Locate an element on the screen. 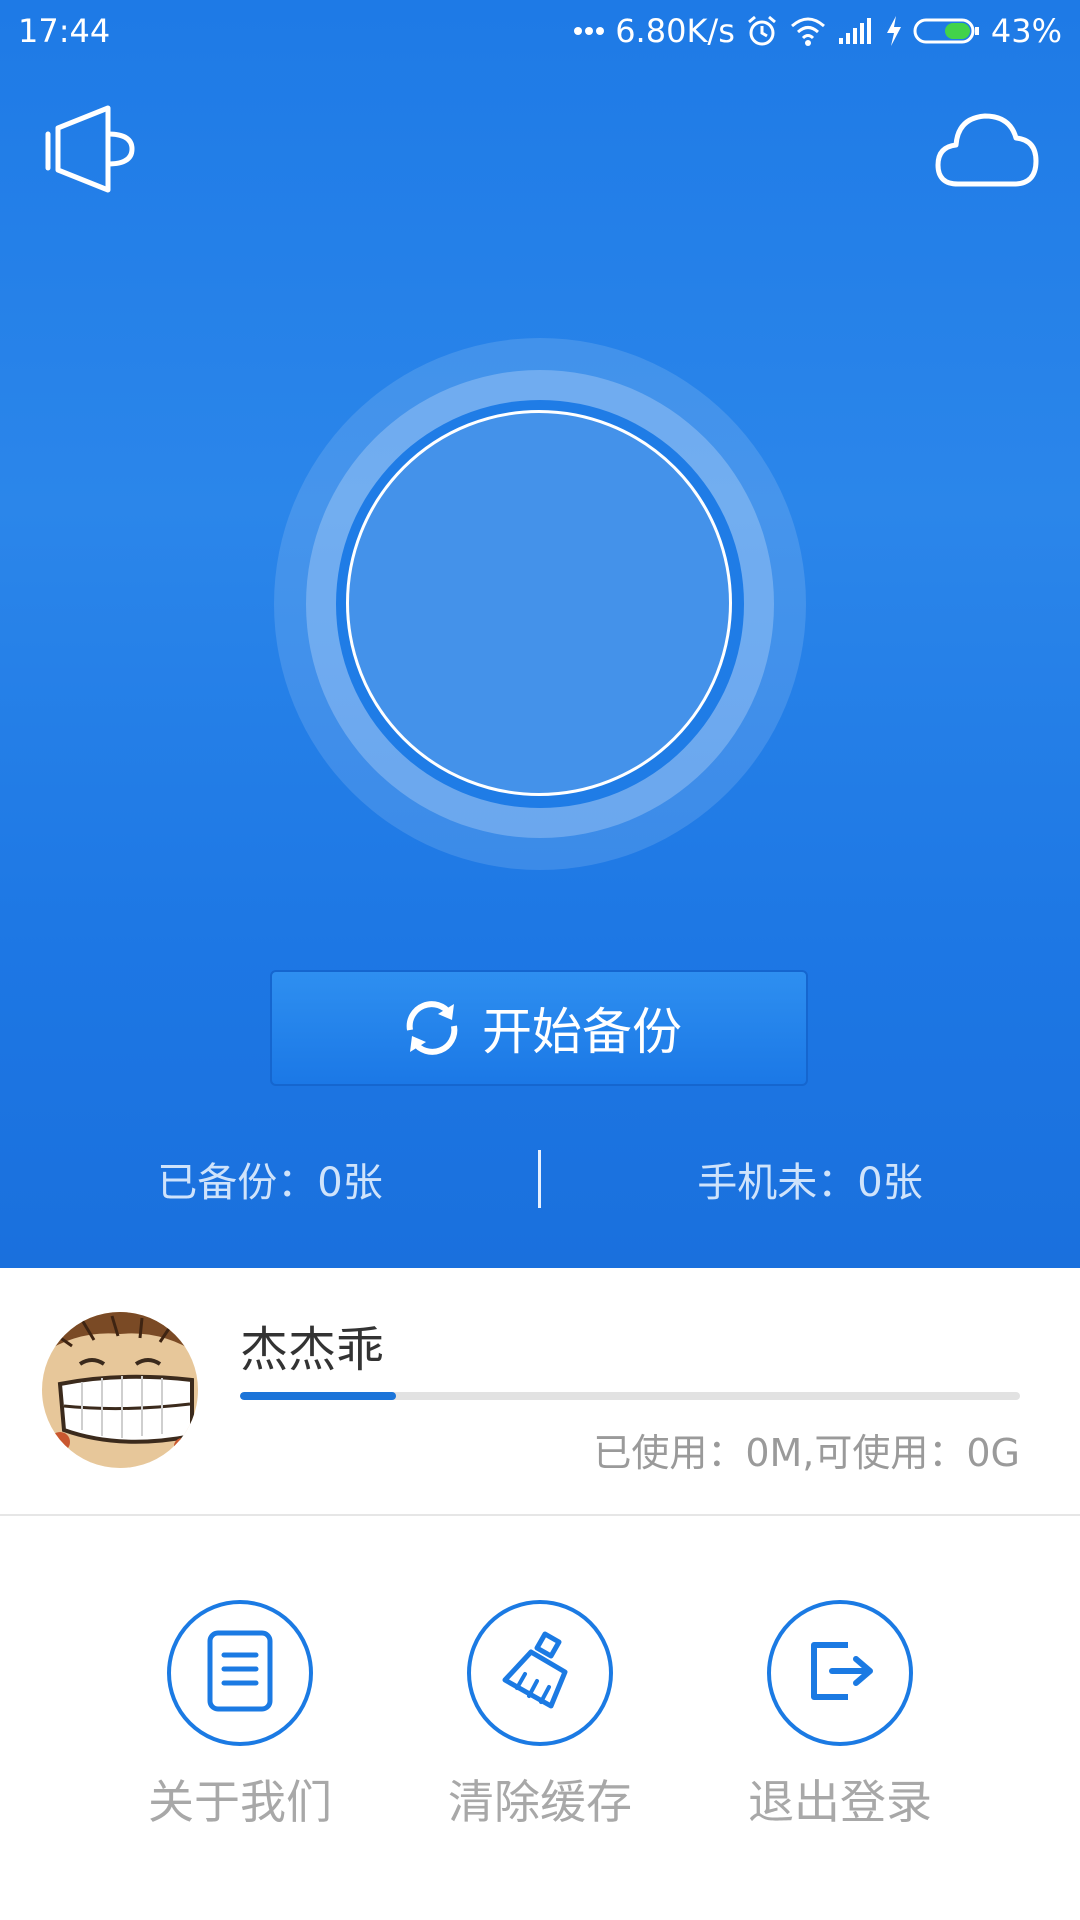 This screenshot has width=1080, height=1920. status-time: 17:44 is located at coordinates (64, 31).